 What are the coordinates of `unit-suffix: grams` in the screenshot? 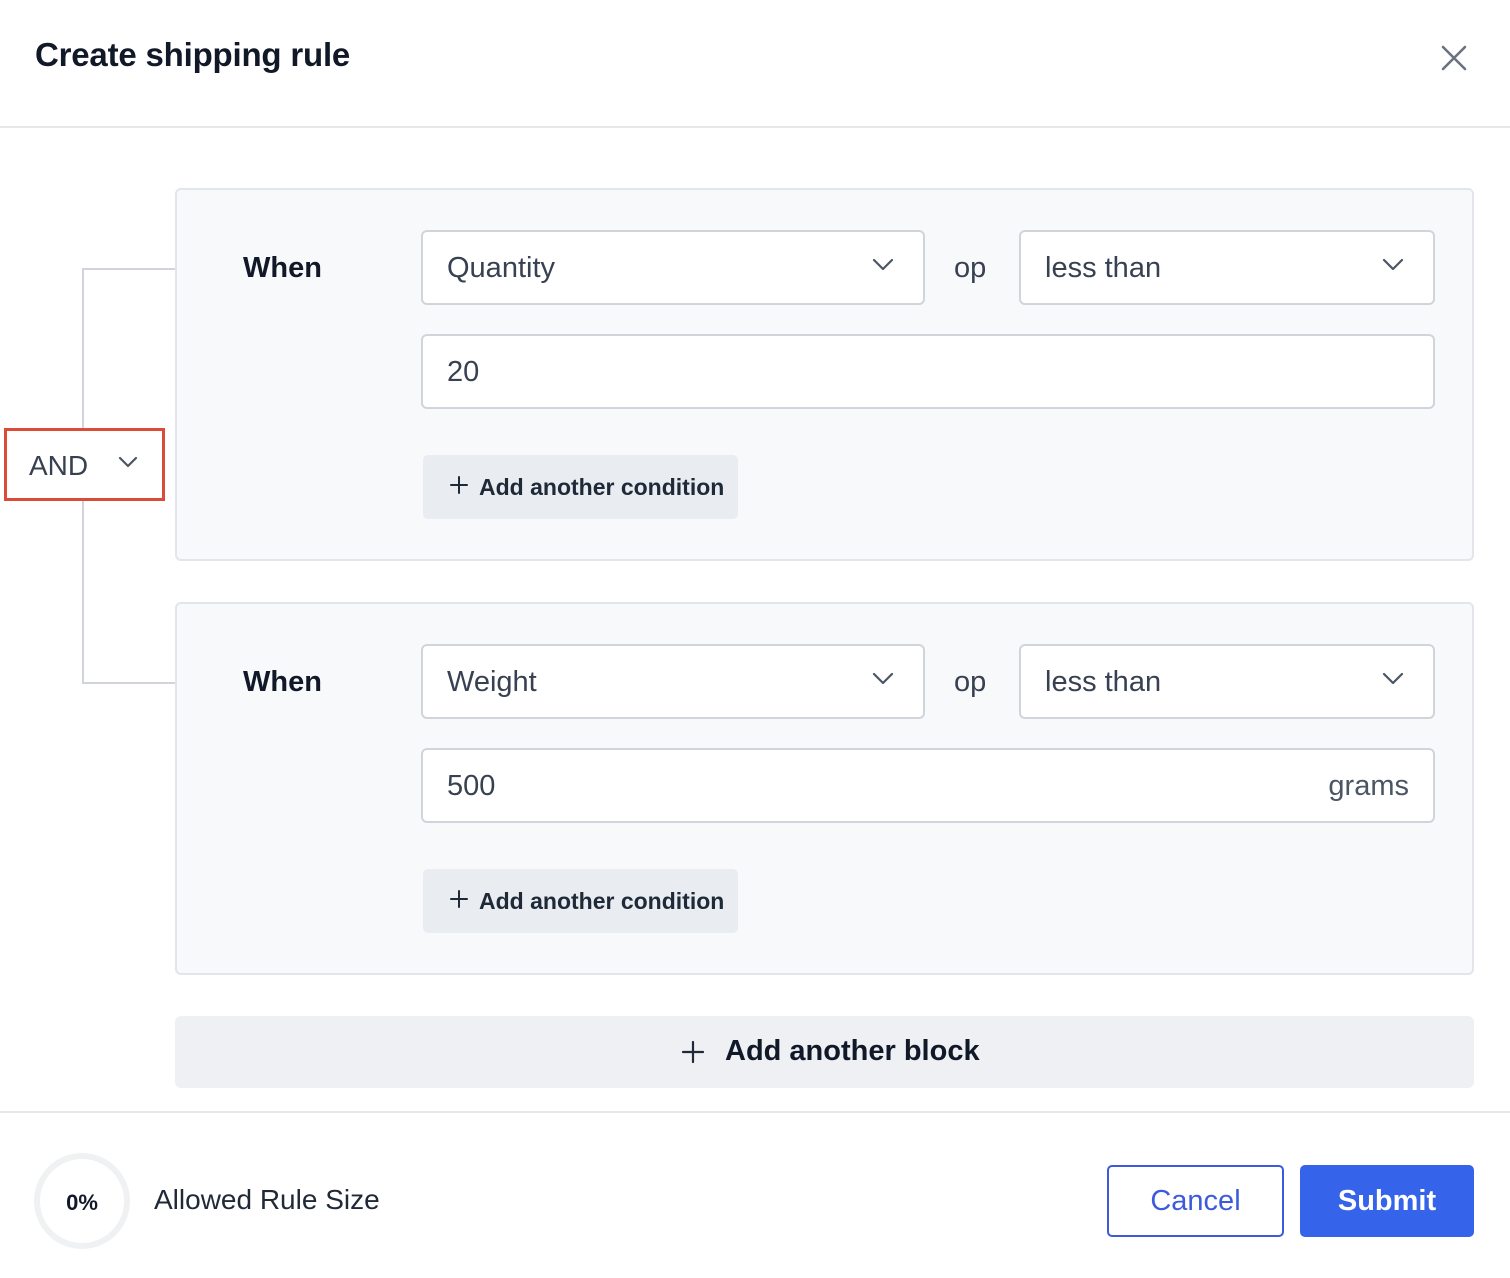 It's located at (1368, 786).